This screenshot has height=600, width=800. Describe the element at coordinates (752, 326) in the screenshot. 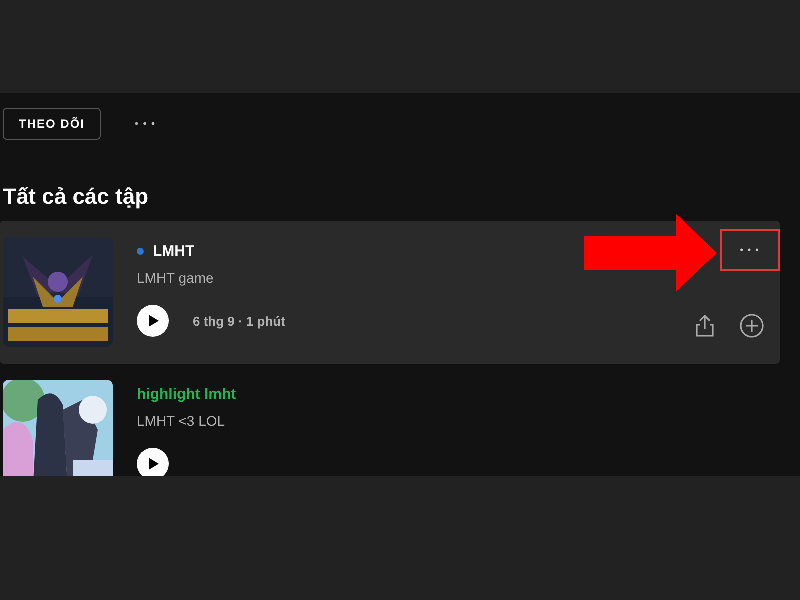

I see `add-icon` at that location.